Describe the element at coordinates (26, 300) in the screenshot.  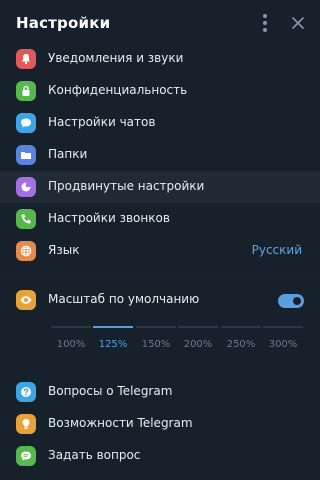
I see `eye-icon` at that location.